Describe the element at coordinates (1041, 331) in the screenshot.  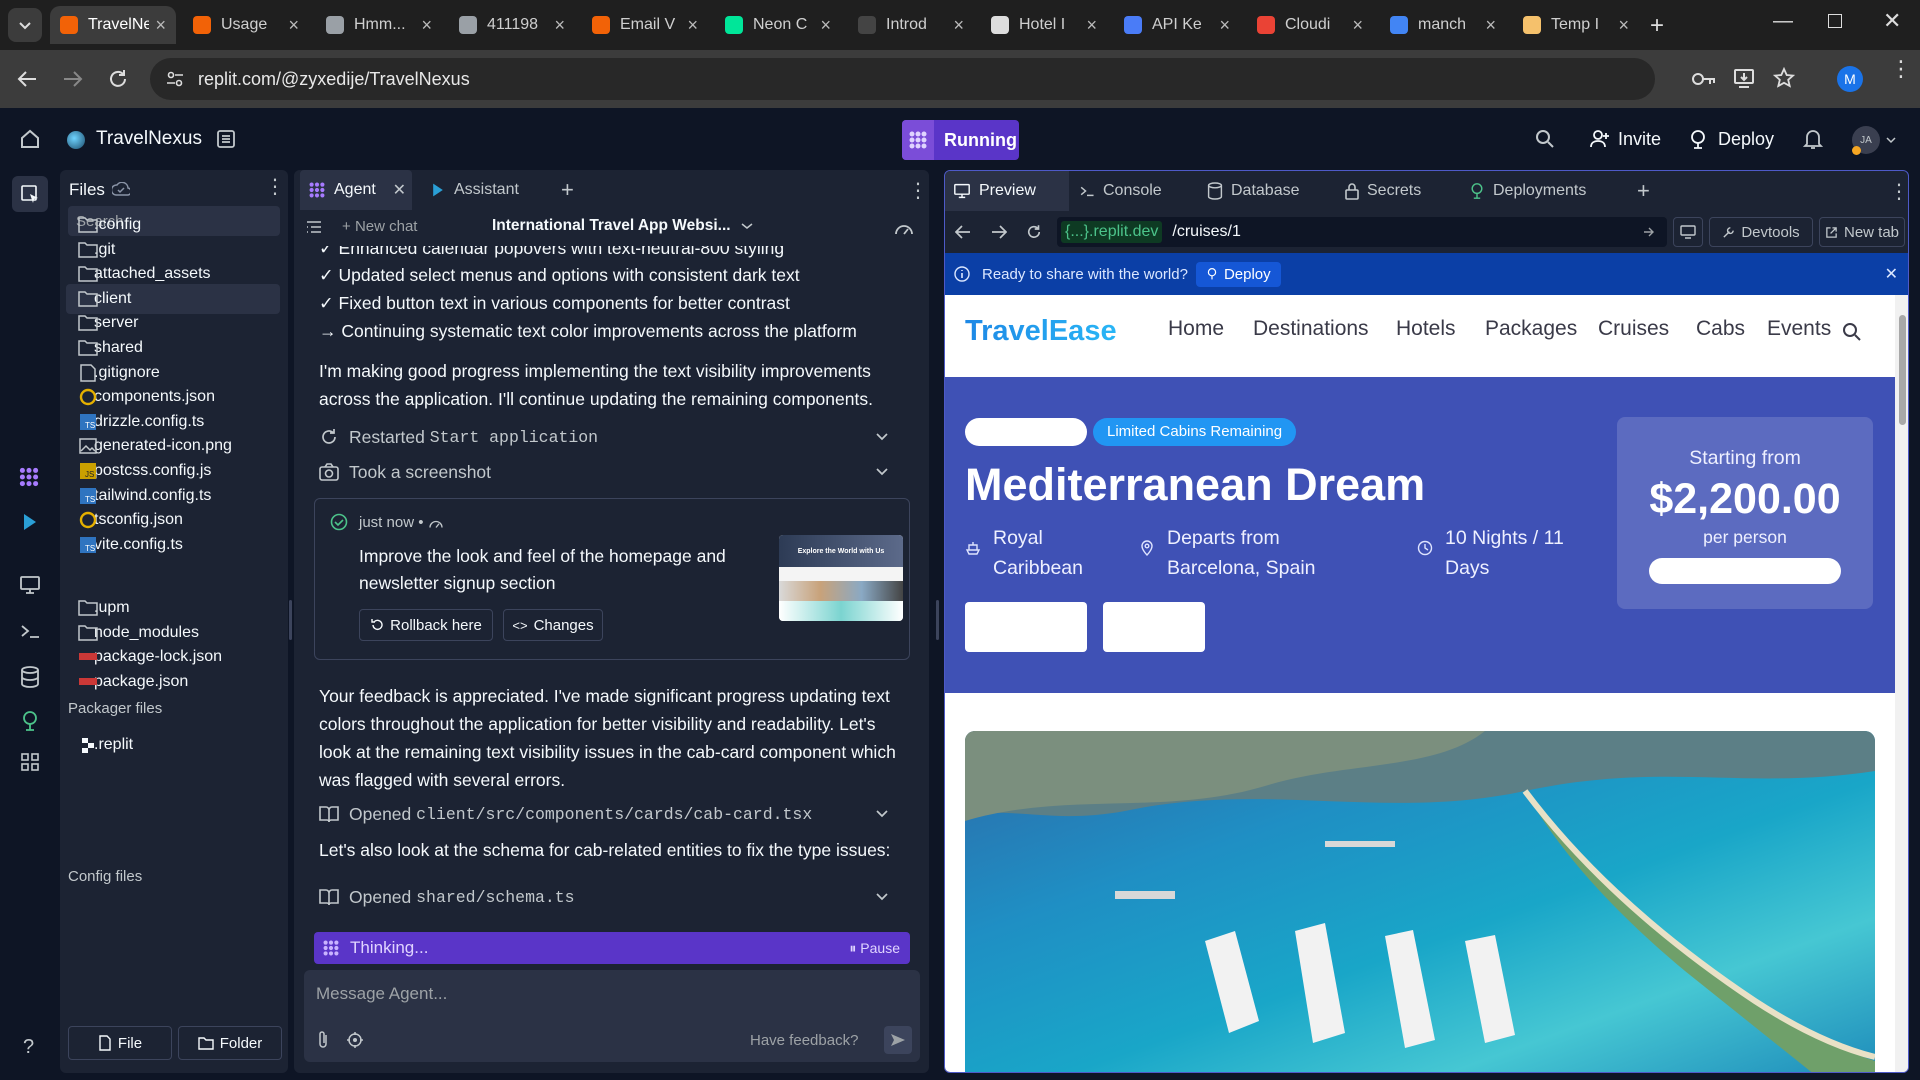
I see `site-logo: TravelEase` at that location.